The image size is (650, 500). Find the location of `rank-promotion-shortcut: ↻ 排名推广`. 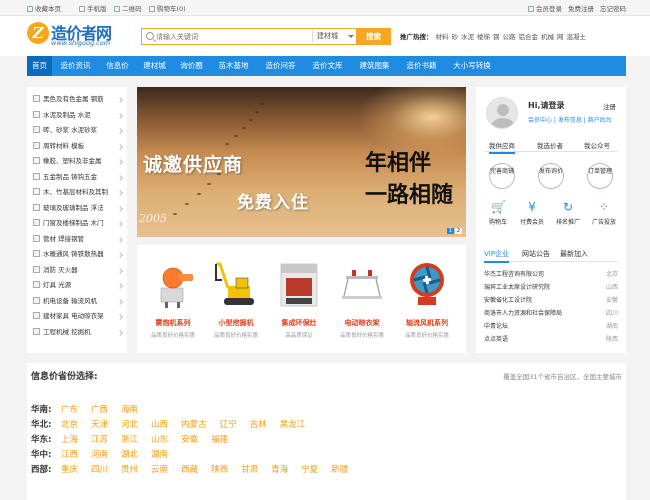

rank-promotion-shortcut: ↻ 排名推广 is located at coordinates (568, 213).